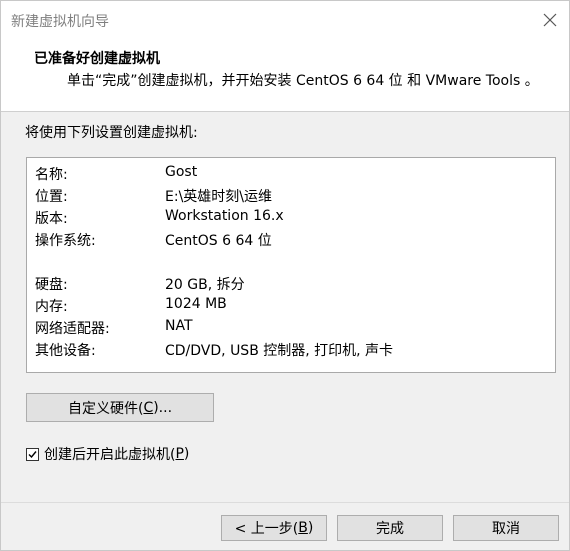 The width and height of the screenshot is (570, 551). Describe the element at coordinates (285, 502) in the screenshot. I see `footer-divider` at that location.